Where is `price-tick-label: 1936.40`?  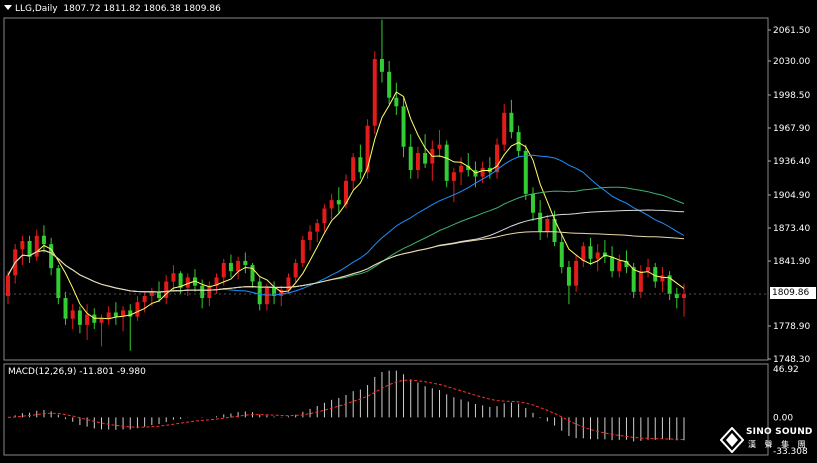 price-tick-label: 1936.40 is located at coordinates (791, 162).